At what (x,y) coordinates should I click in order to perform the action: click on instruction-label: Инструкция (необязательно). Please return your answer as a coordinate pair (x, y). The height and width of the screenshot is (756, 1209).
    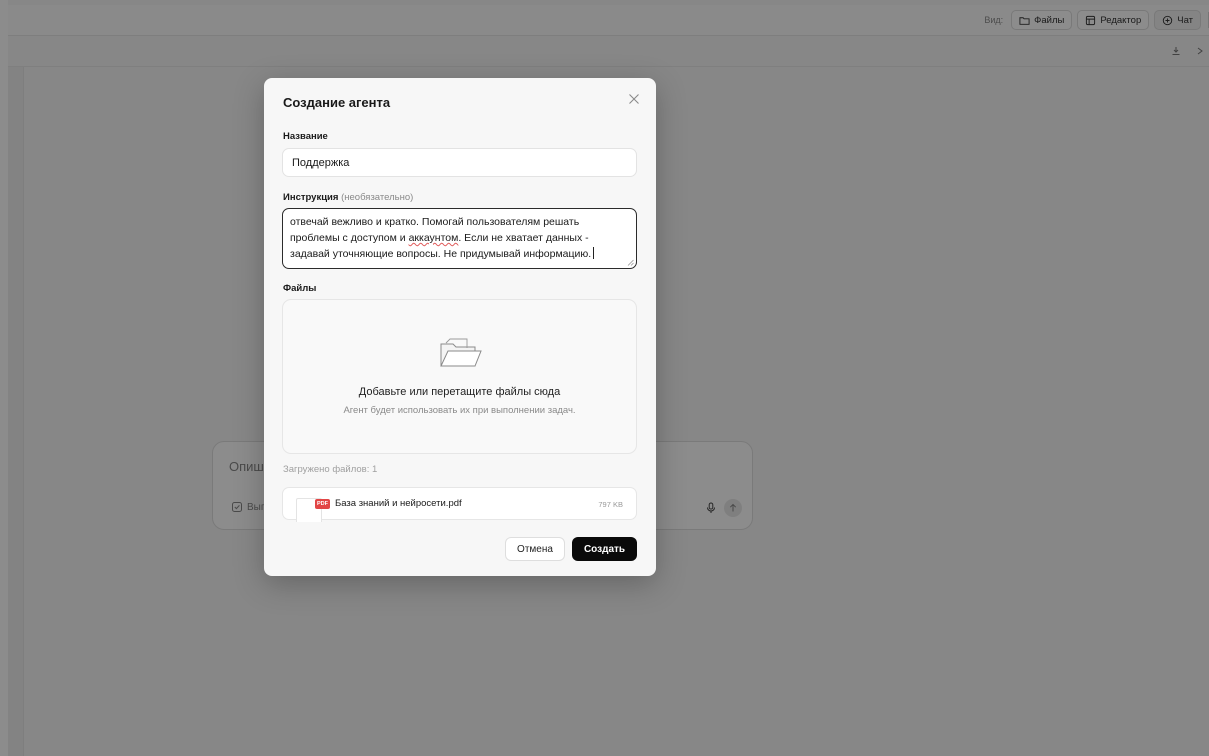
    Looking at the image, I should click on (348, 197).